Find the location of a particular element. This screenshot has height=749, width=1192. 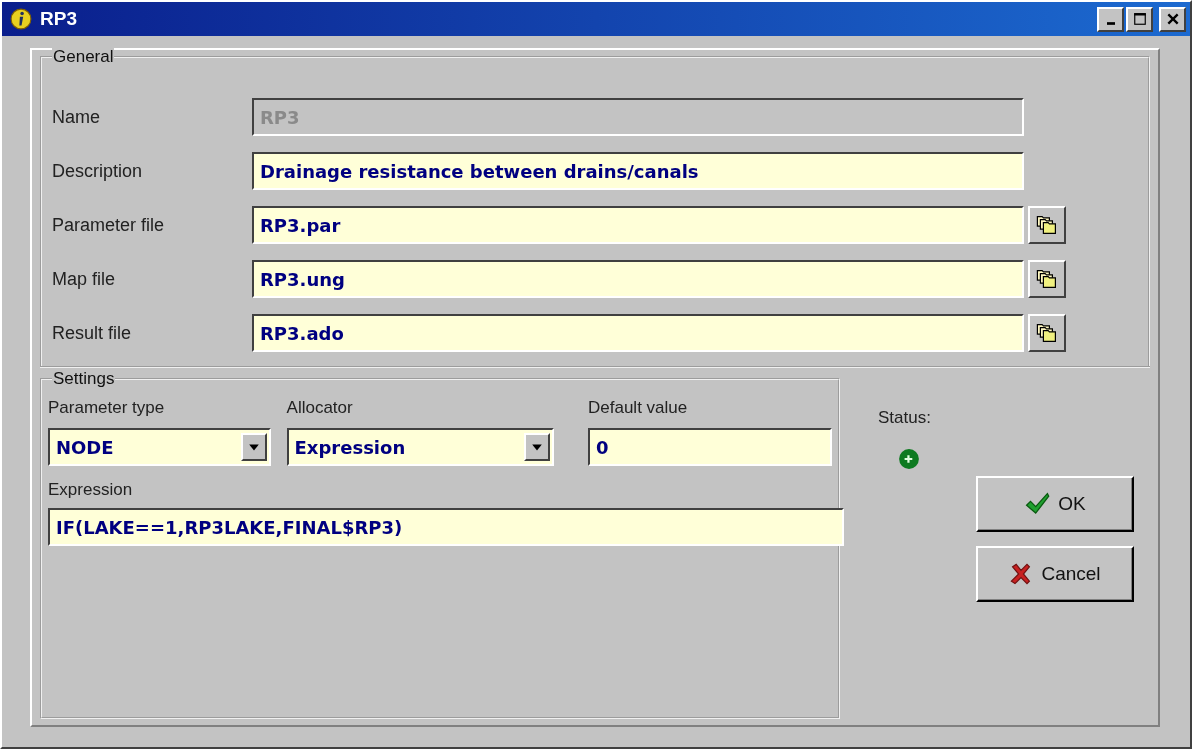

status-ok-icon is located at coordinates (909, 459).